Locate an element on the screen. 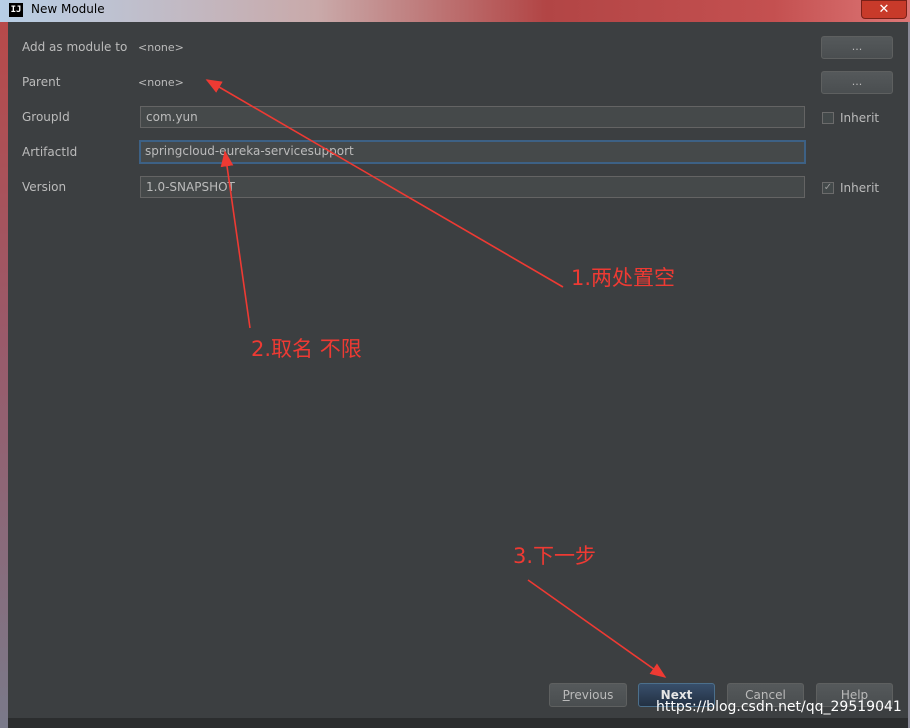 Image resolution: width=910 pixels, height=728 pixels. annotation-note-2: 2.取名 不限 is located at coordinates (306, 349).